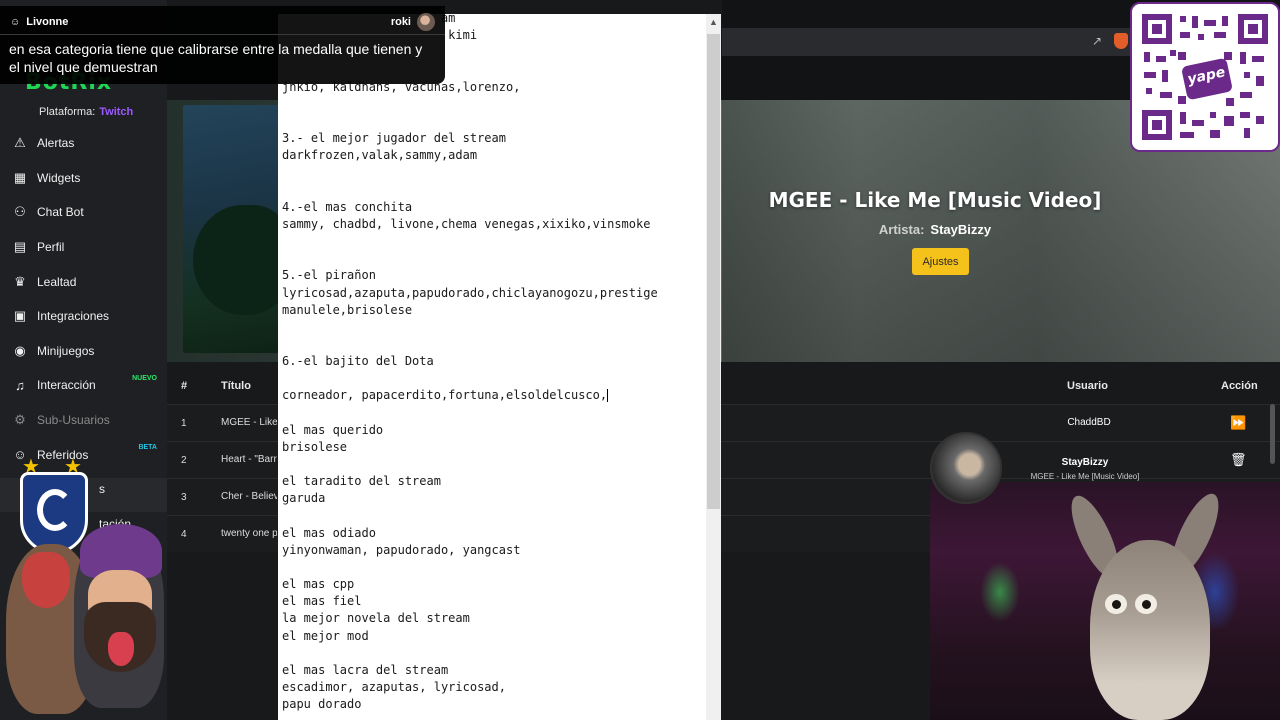  What do you see at coordinates (55, 510) in the screenshot?
I see `crest-letter` at bounding box center [55, 510].